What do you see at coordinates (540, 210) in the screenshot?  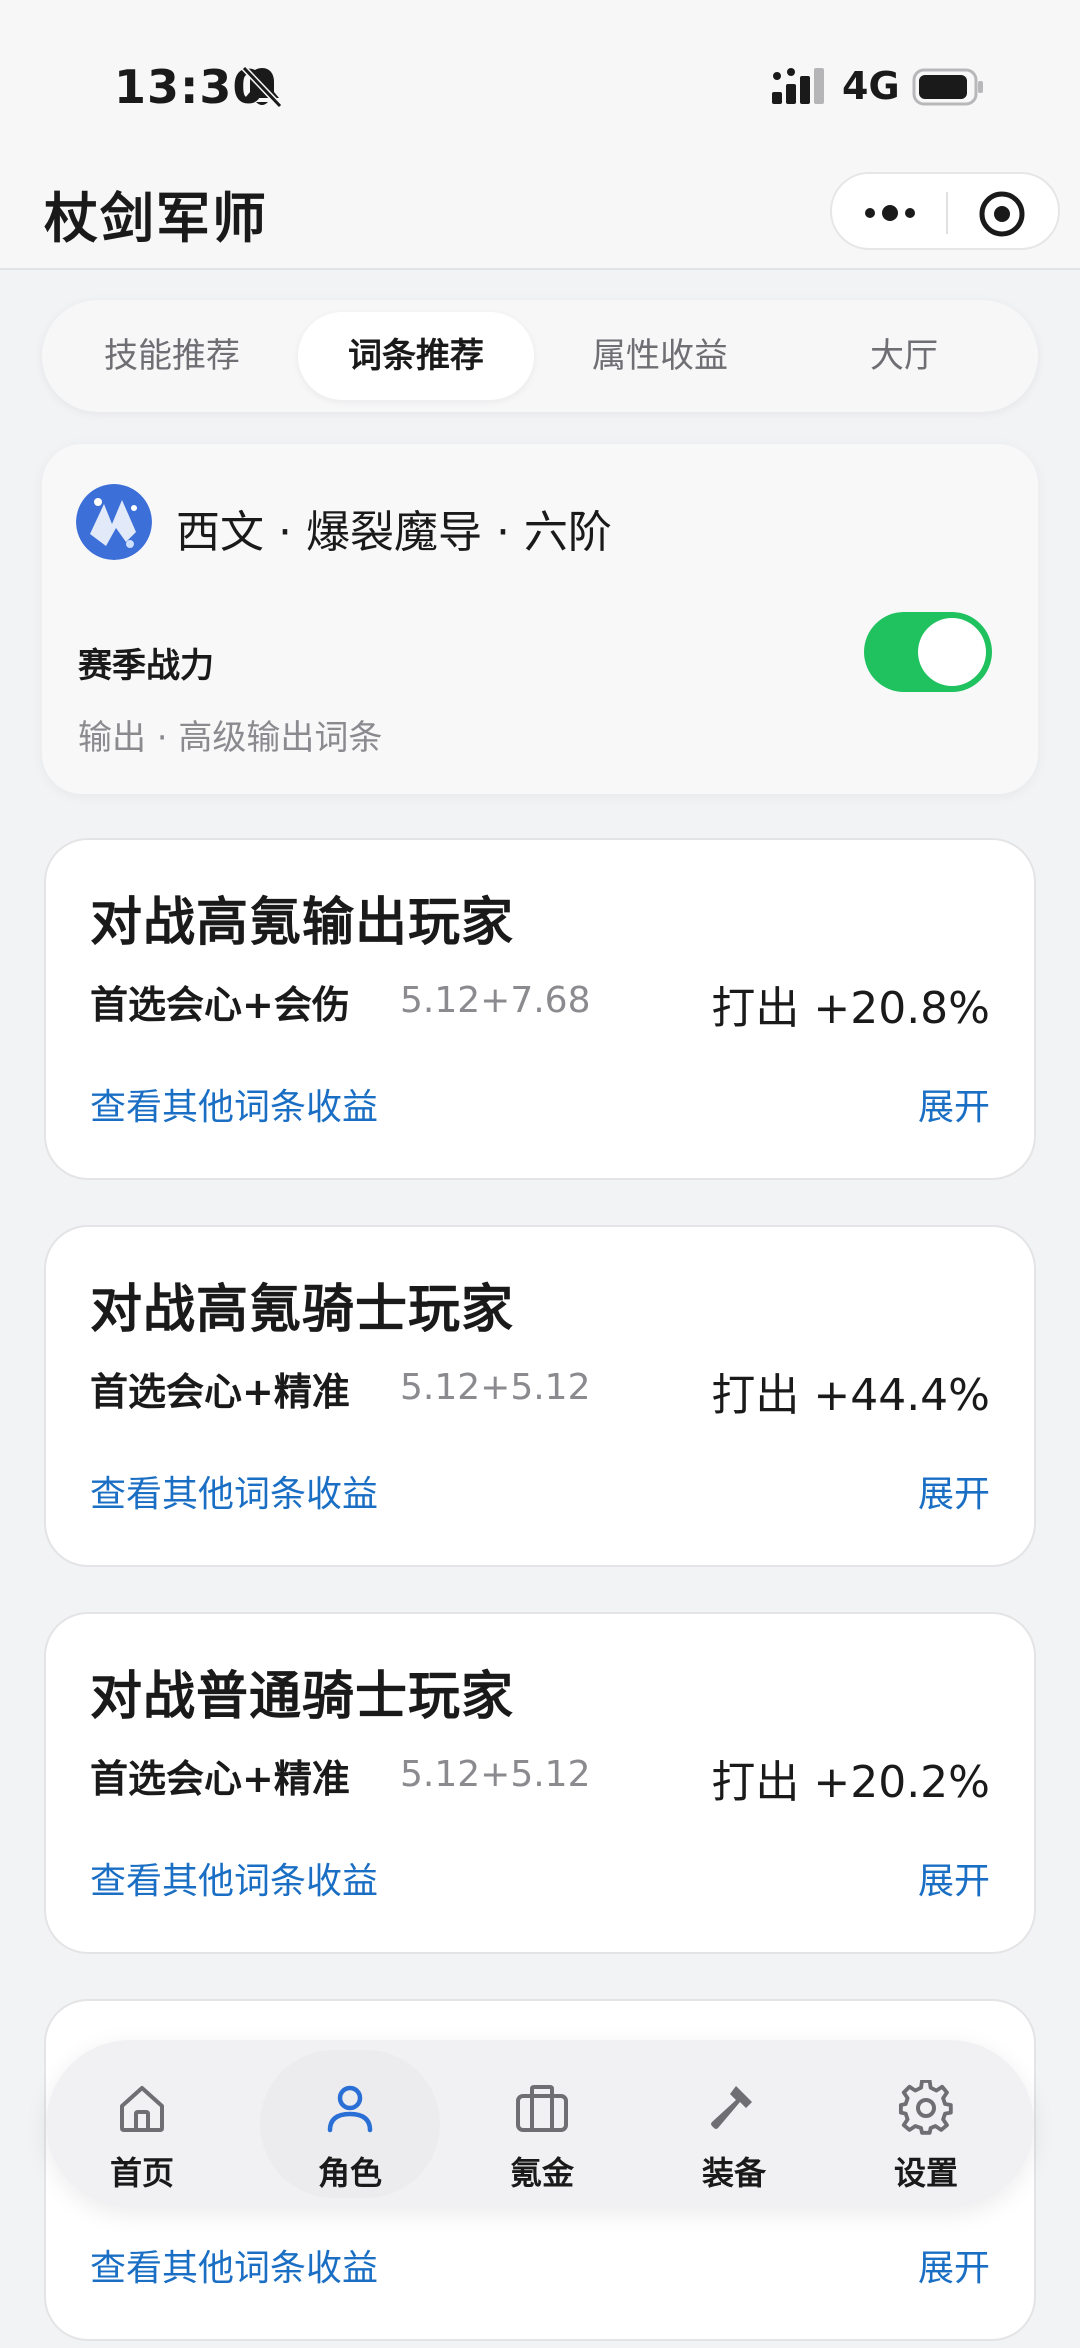 I see `title-bar: 杖剑军师` at bounding box center [540, 210].